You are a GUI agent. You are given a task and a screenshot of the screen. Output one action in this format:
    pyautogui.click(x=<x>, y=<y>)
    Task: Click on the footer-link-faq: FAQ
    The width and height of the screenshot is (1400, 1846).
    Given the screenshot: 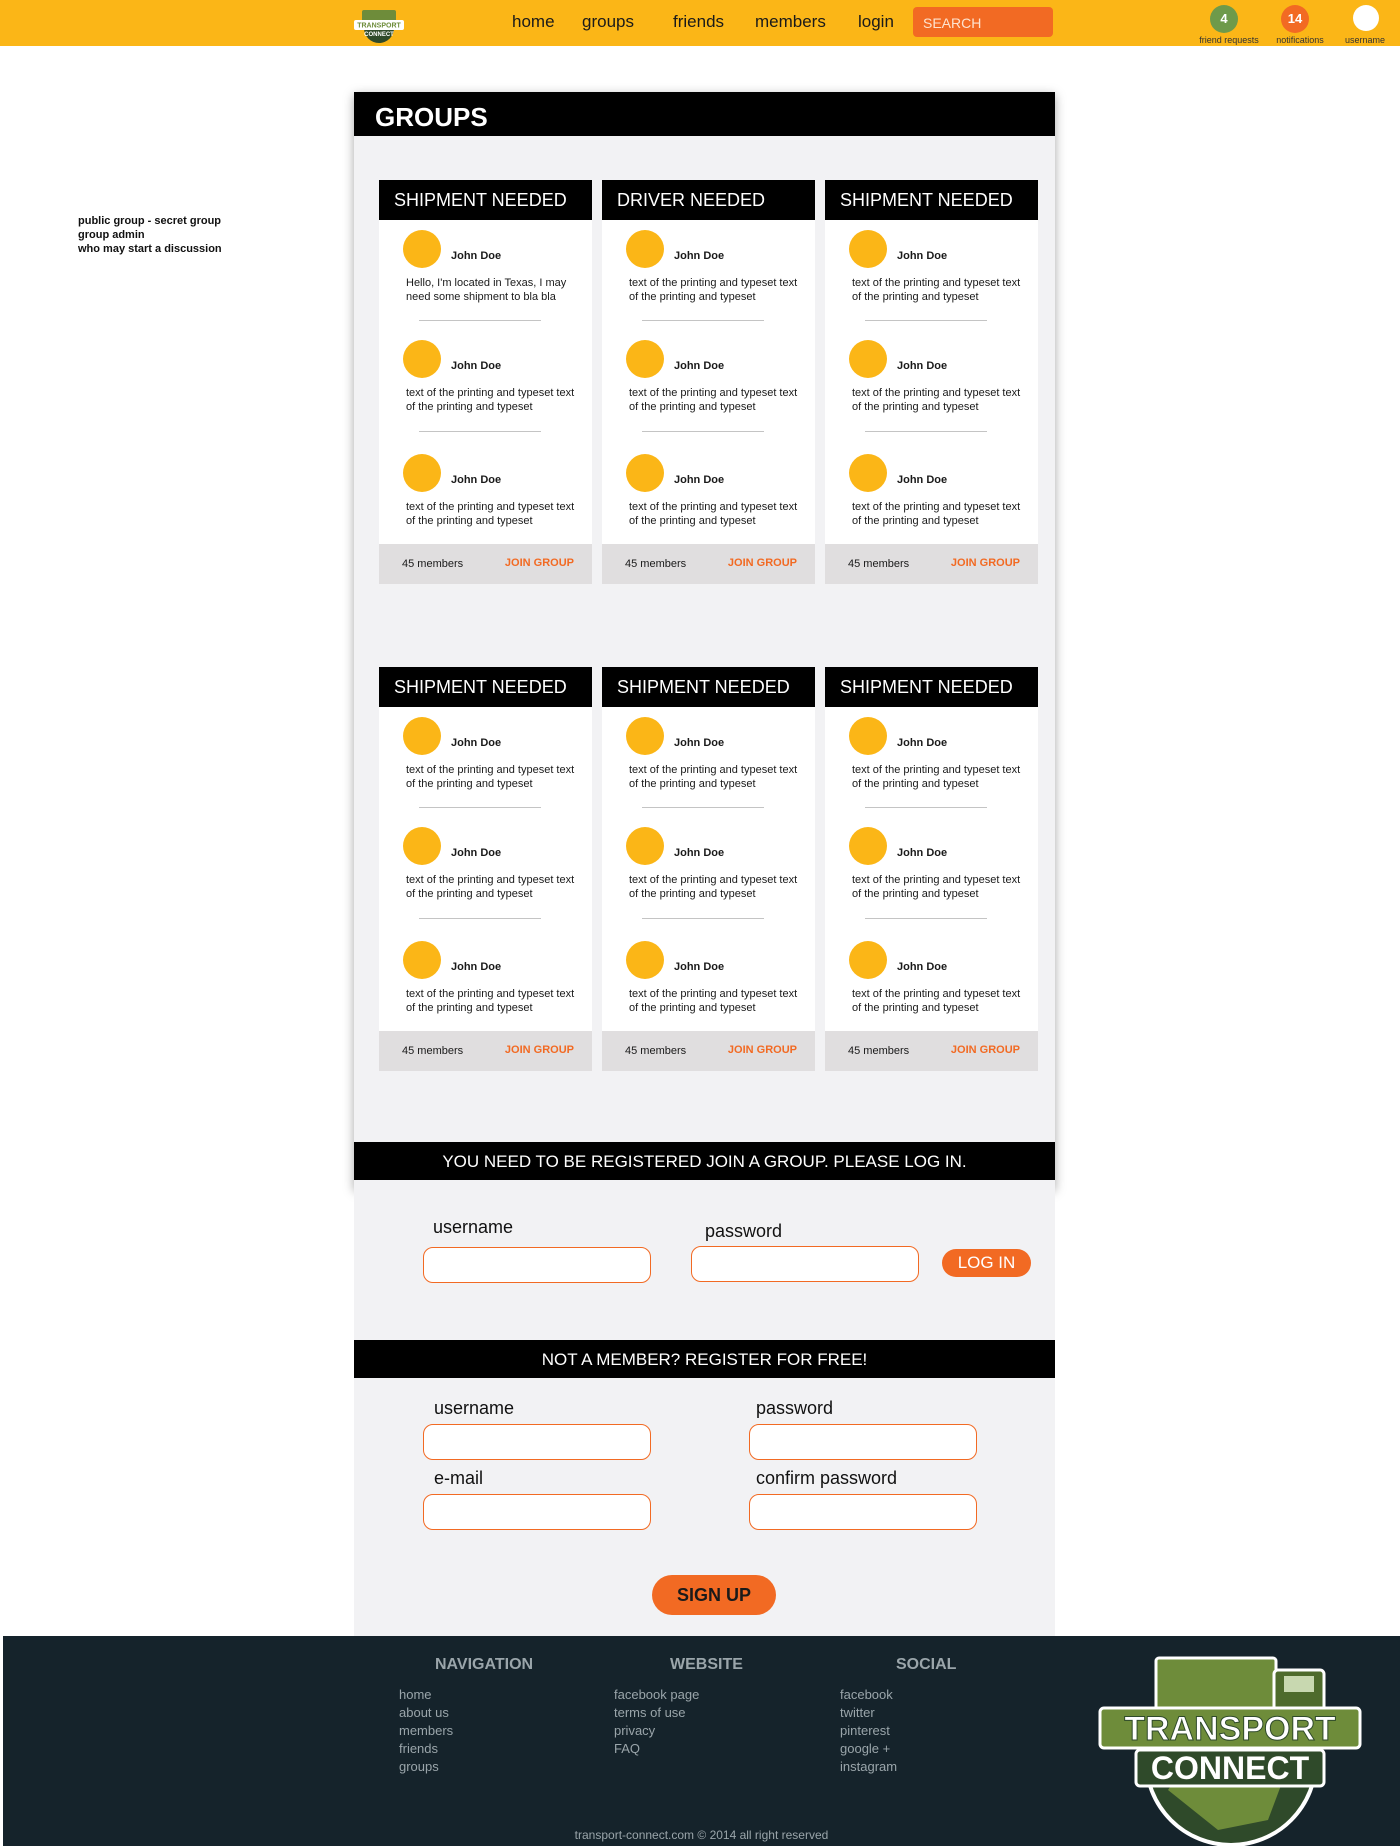 What is the action you would take?
    pyautogui.click(x=627, y=1748)
    